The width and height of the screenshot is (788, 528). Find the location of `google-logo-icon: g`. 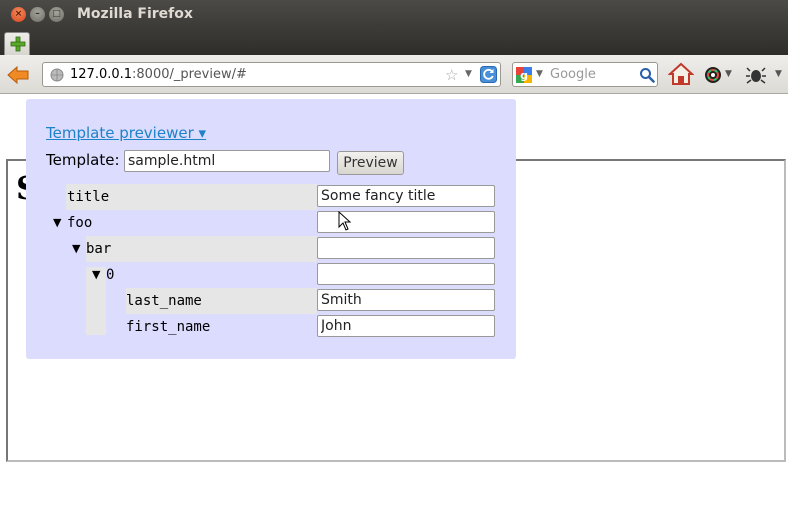

google-logo-icon: g is located at coordinates (524, 75).